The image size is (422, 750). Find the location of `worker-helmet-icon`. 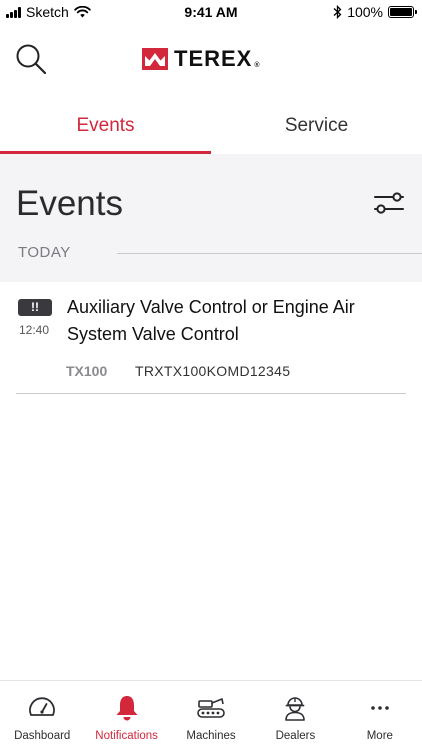

worker-helmet-icon is located at coordinates (295, 709).